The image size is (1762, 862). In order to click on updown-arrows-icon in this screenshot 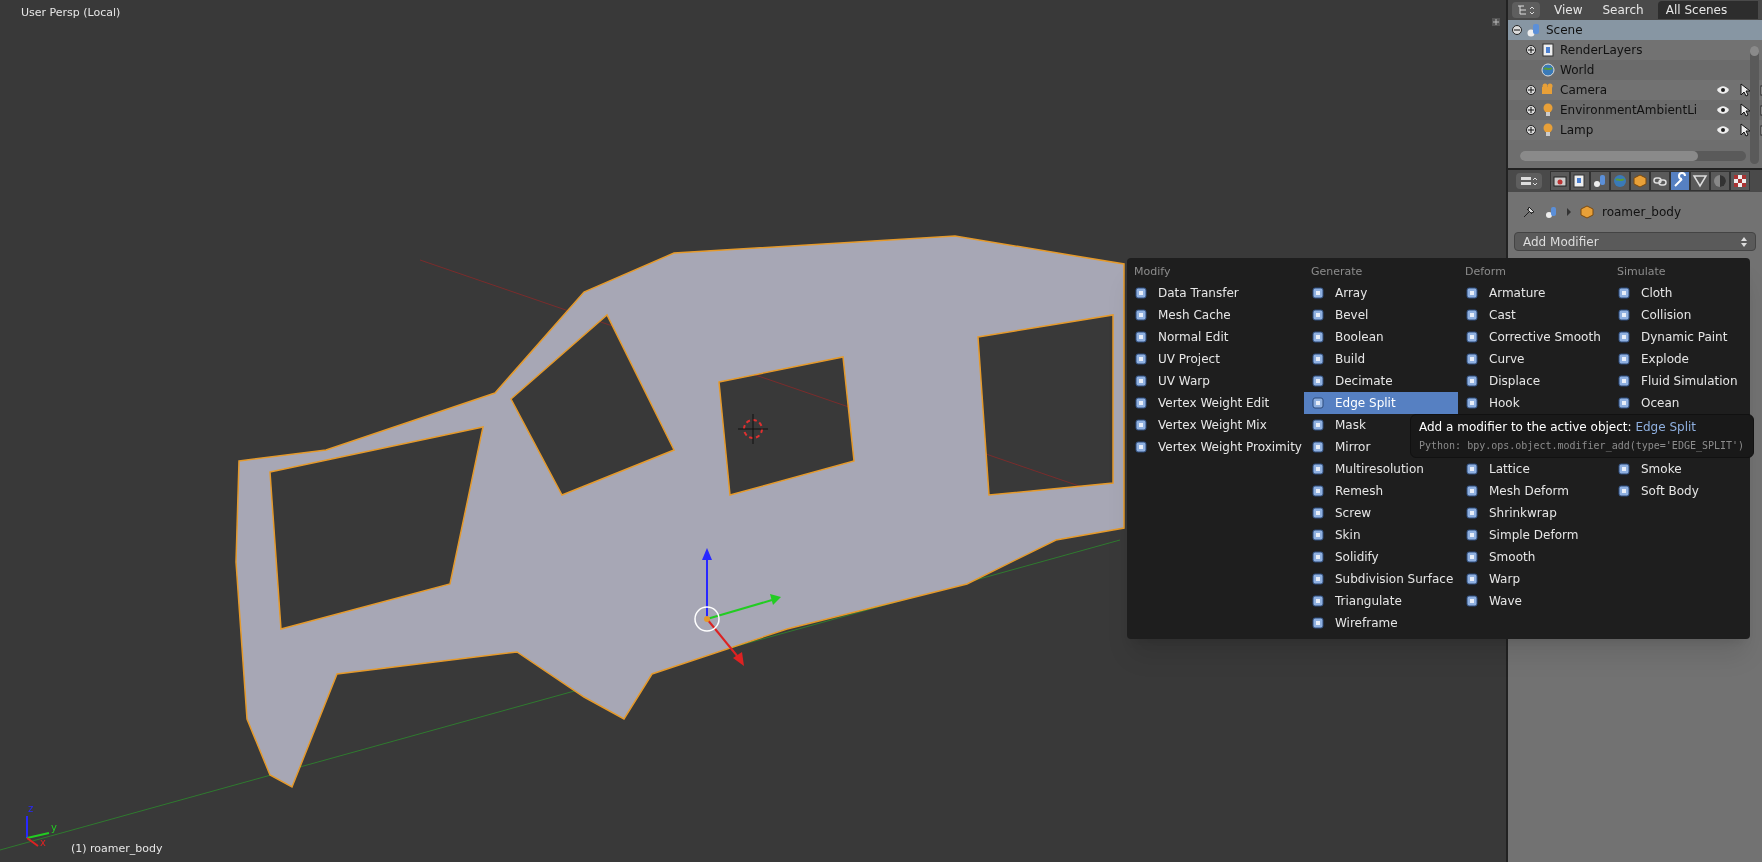, I will do `click(1744, 241)`.